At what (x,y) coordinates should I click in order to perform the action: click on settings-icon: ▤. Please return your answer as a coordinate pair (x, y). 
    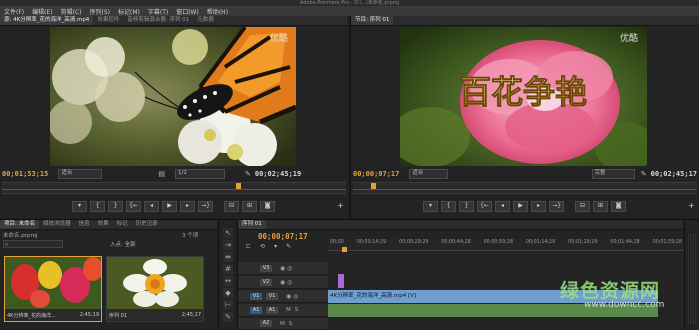
    Looking at the image, I should click on (161, 174).